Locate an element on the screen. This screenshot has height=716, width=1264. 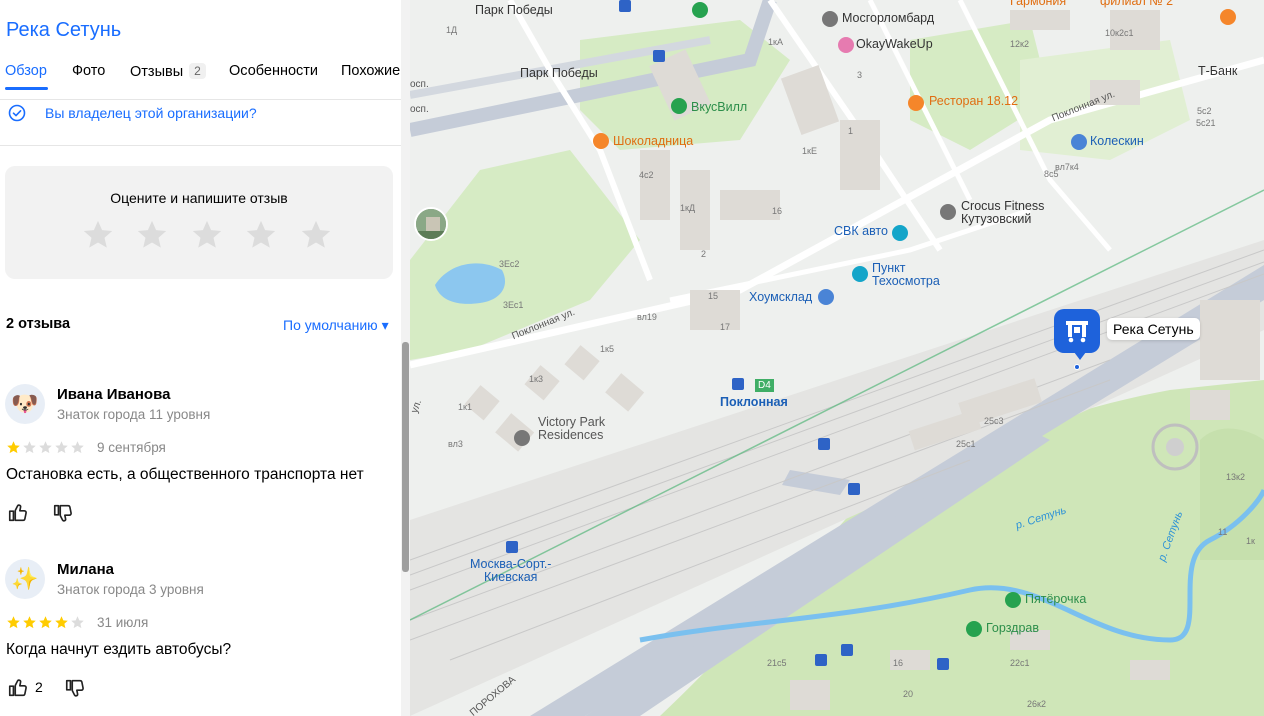
building-number: вл7к4 is located at coordinates (1067, 167).